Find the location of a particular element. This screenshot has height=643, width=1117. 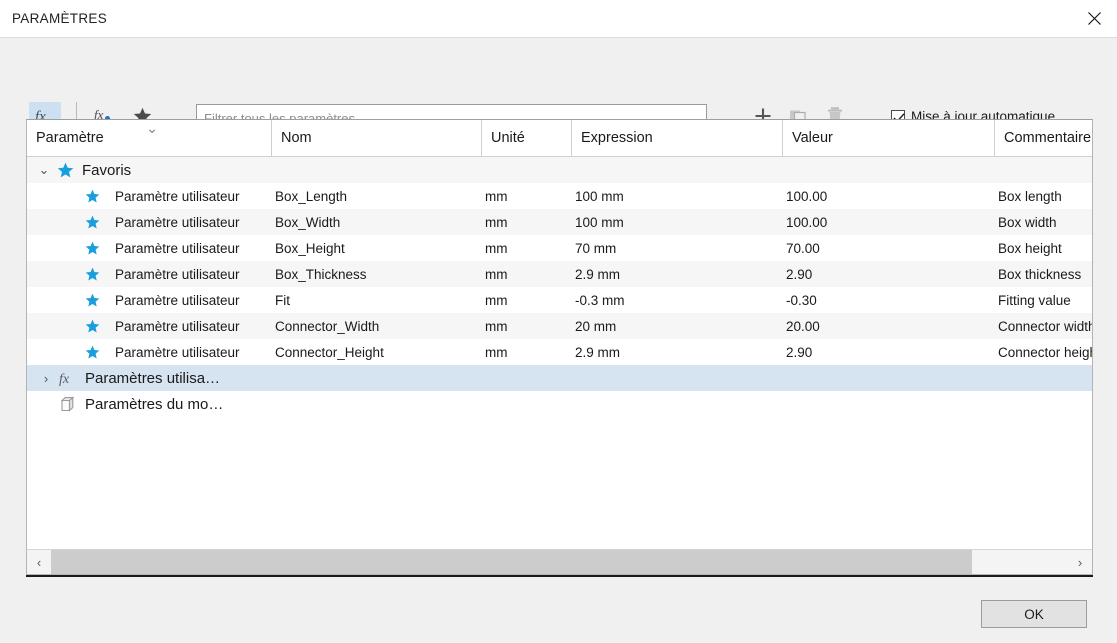

cell-nom: Fit is located at coordinates (282, 300).